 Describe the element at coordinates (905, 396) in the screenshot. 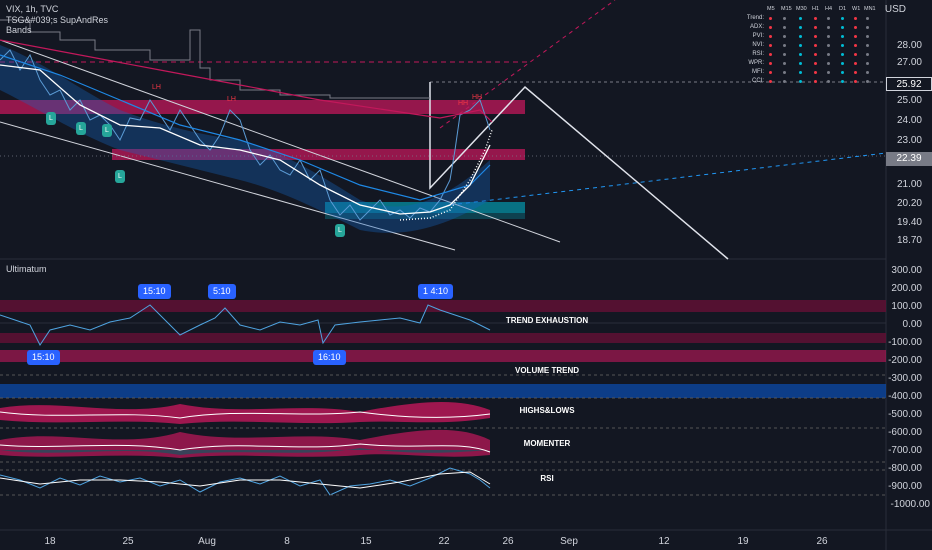

I see `osc-tick: -400.00` at that location.